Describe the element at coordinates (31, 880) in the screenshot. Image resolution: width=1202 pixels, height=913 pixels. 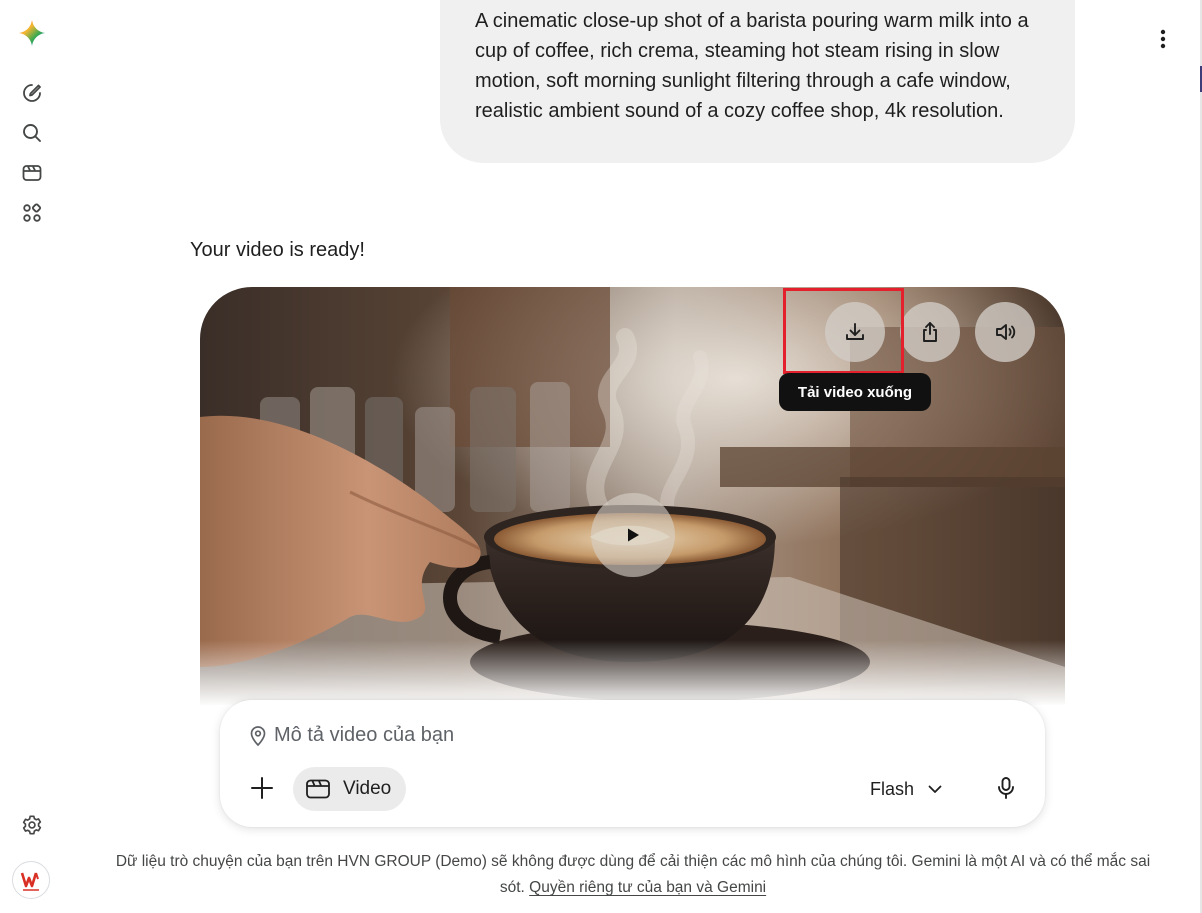
I see `avatar` at that location.